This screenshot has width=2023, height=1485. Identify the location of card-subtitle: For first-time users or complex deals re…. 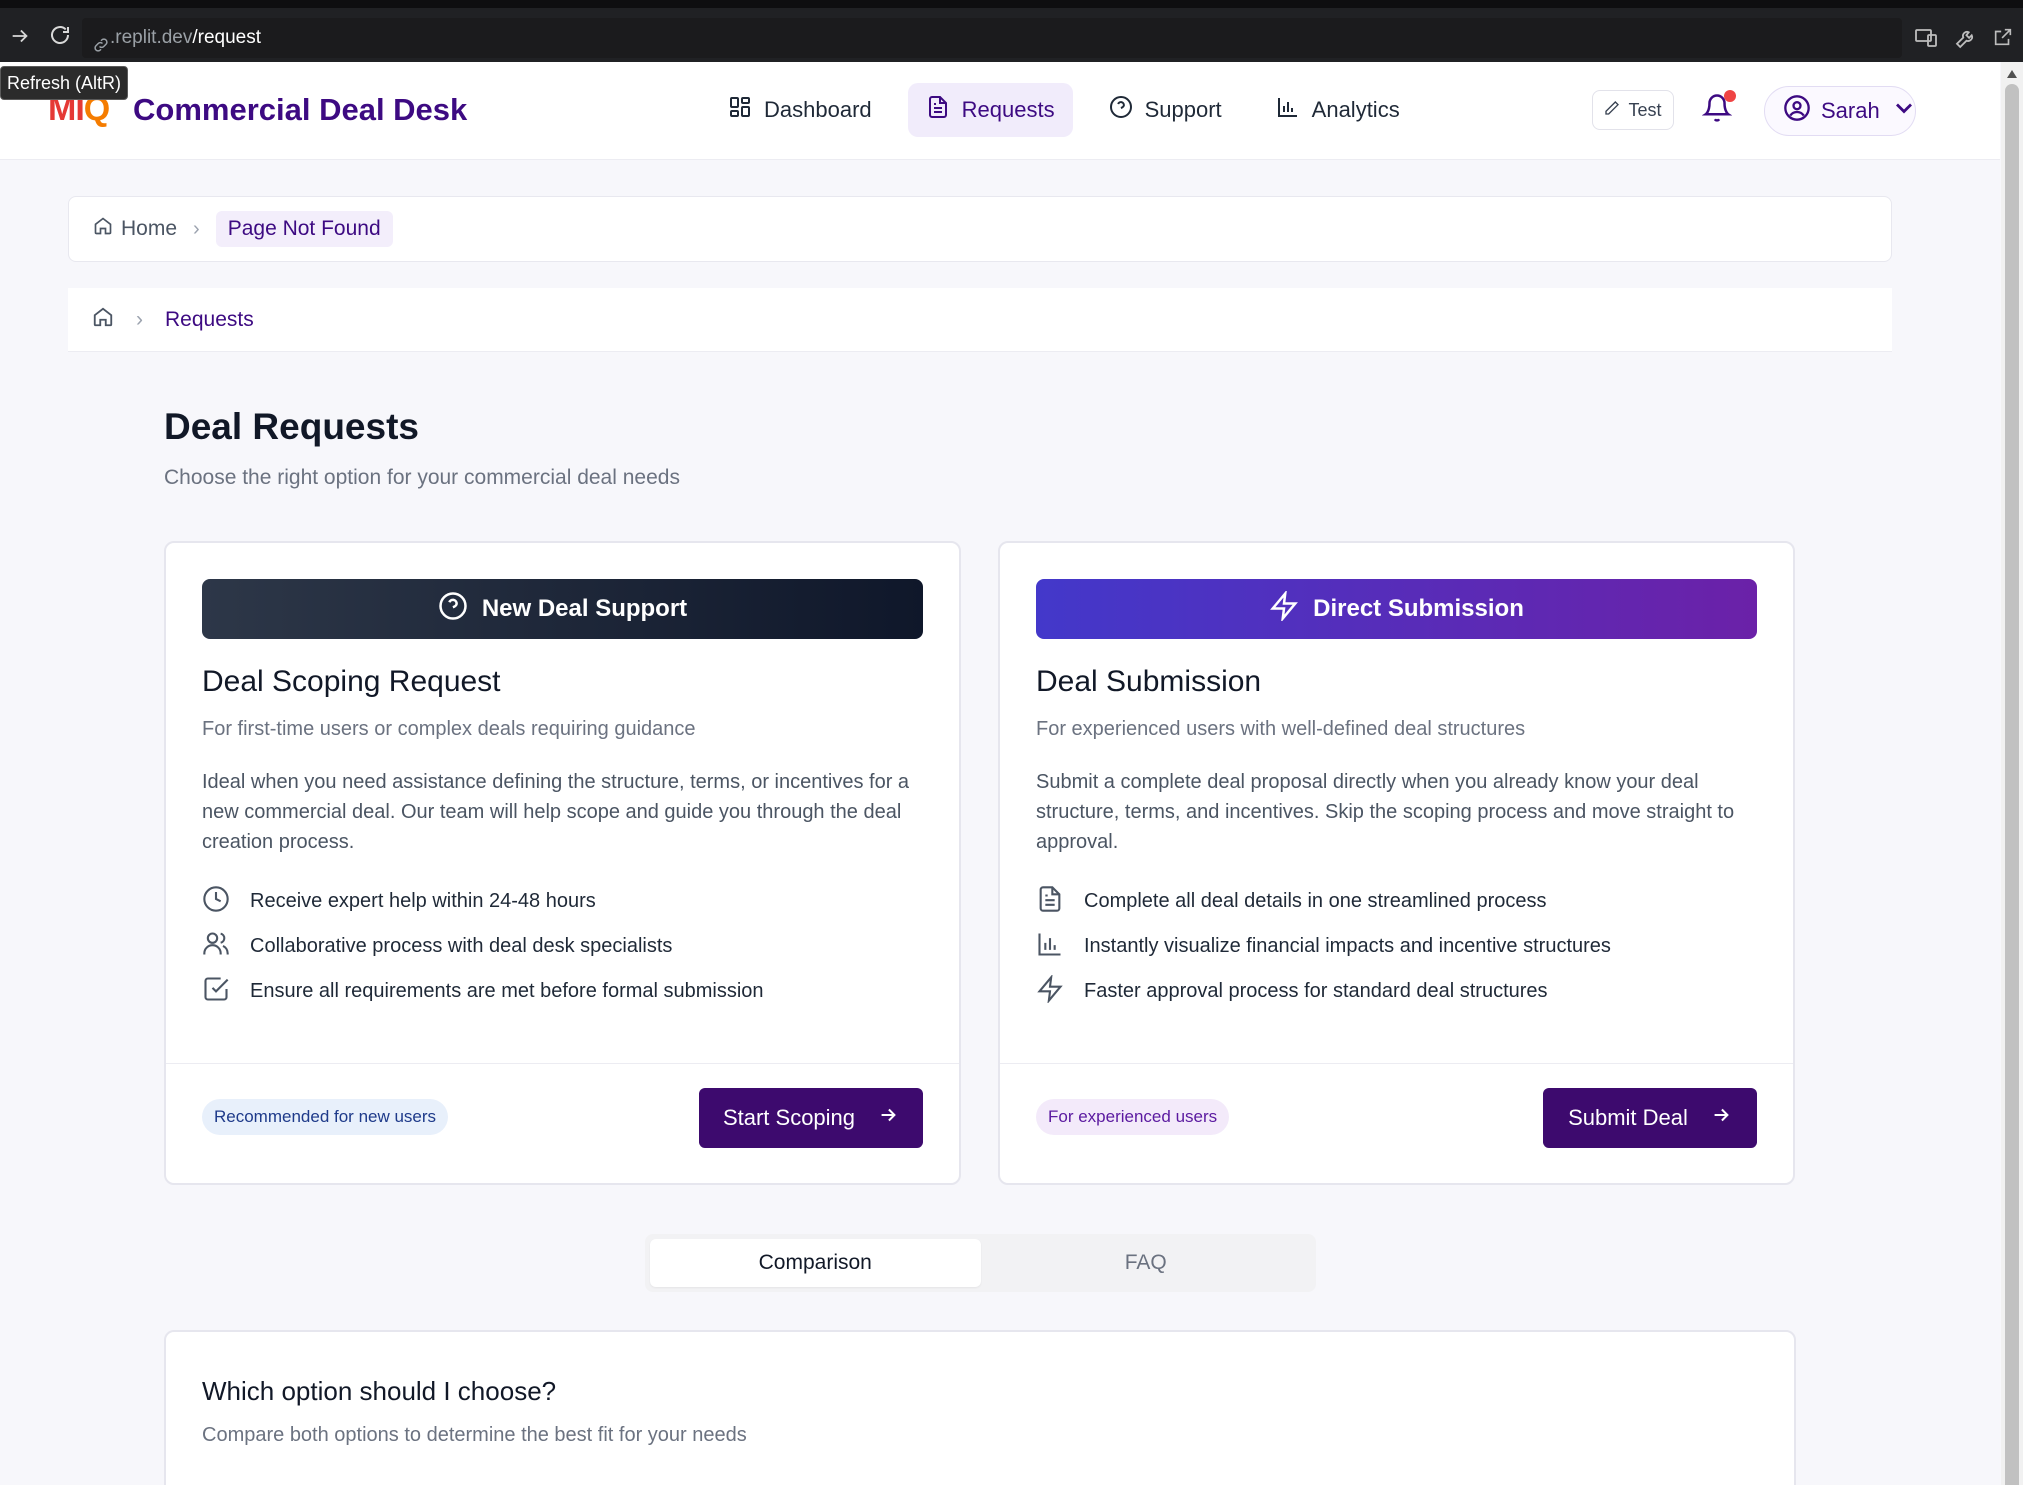
(449, 729).